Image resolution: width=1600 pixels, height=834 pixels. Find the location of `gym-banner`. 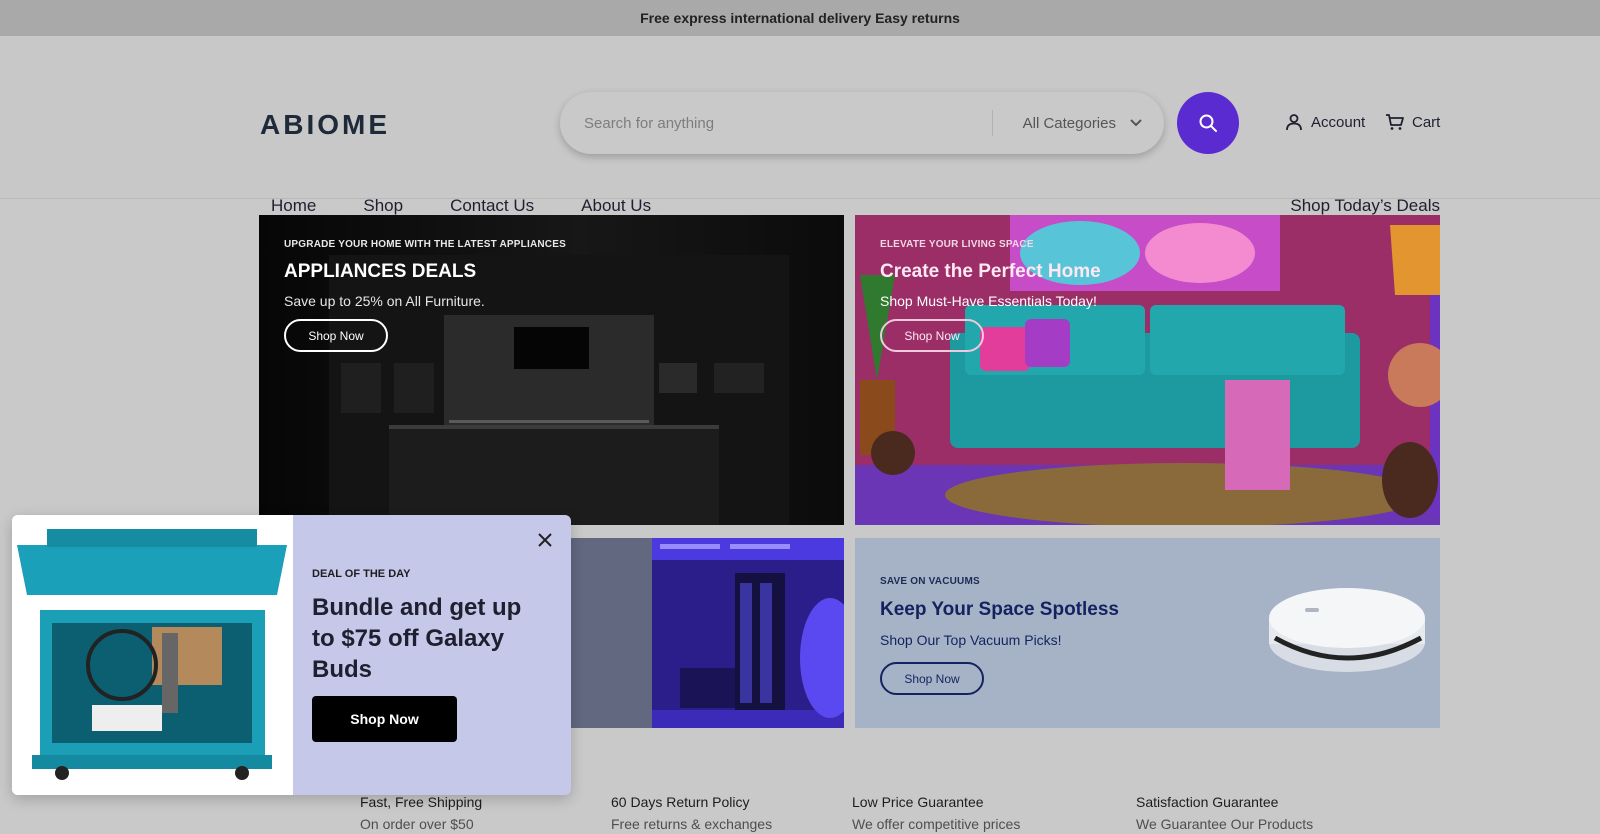

gym-banner is located at coordinates (702, 633).